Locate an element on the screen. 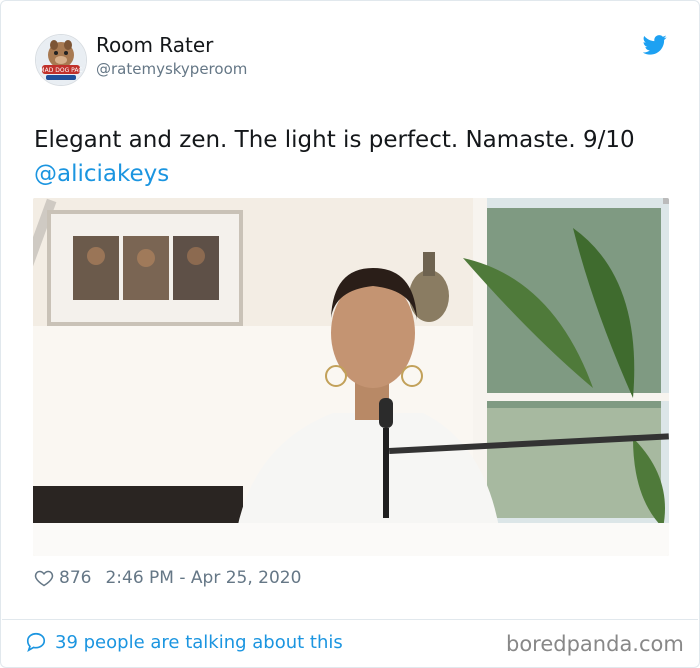 The width and height of the screenshot is (700, 668). conversation-label: 39 people are talking about this is located at coordinates (199, 642).